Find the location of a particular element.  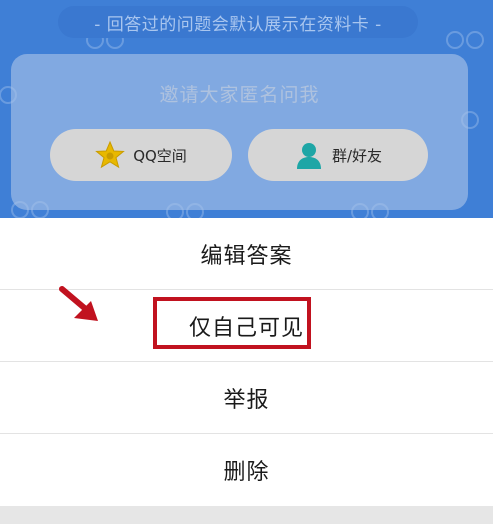

notice-text: - 回答过的问题会默认展示在资料卡 - is located at coordinates (238, 24).